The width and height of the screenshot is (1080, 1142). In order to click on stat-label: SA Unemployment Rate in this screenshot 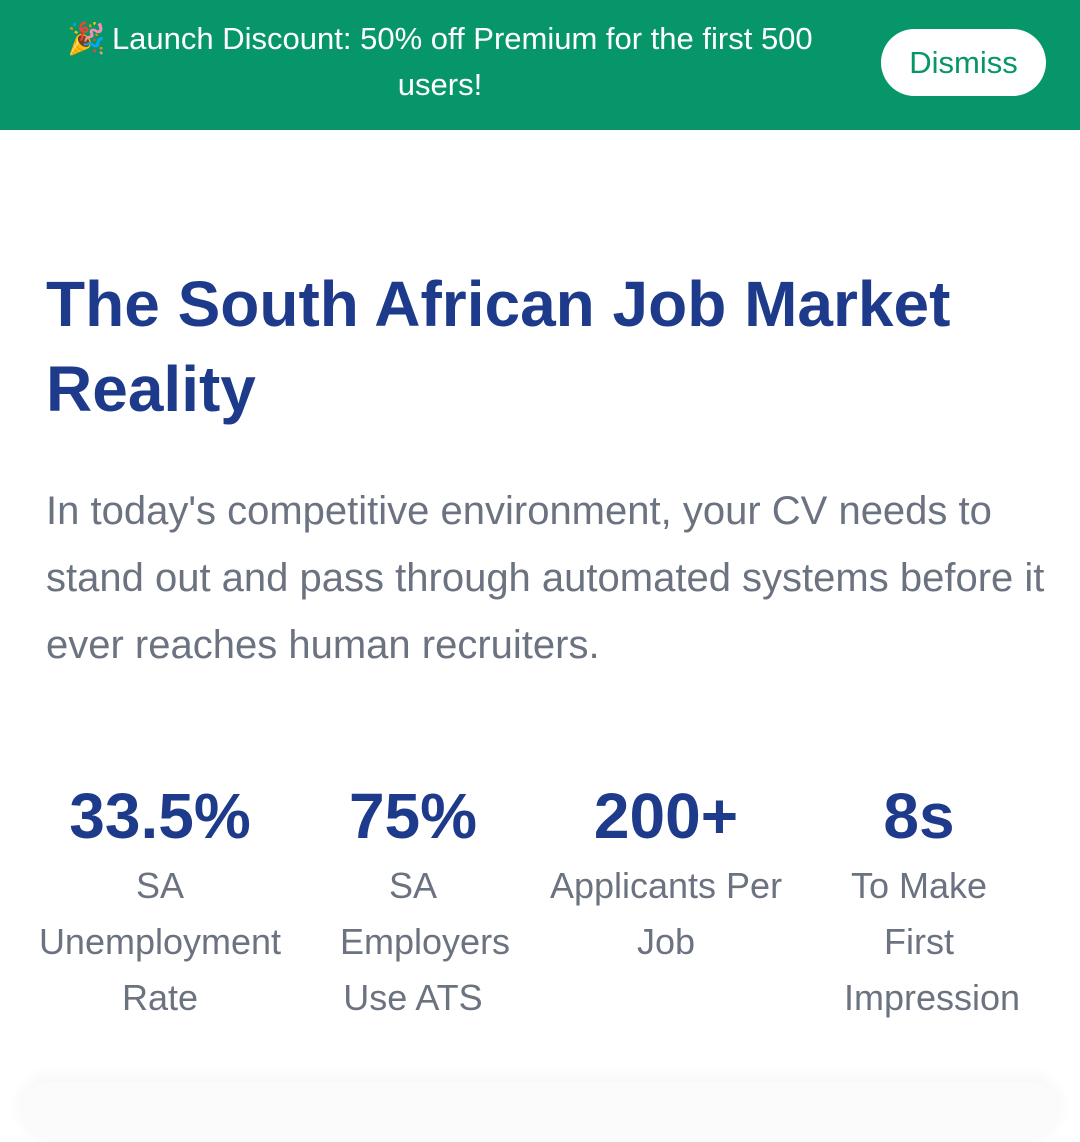, I will do `click(160, 941)`.